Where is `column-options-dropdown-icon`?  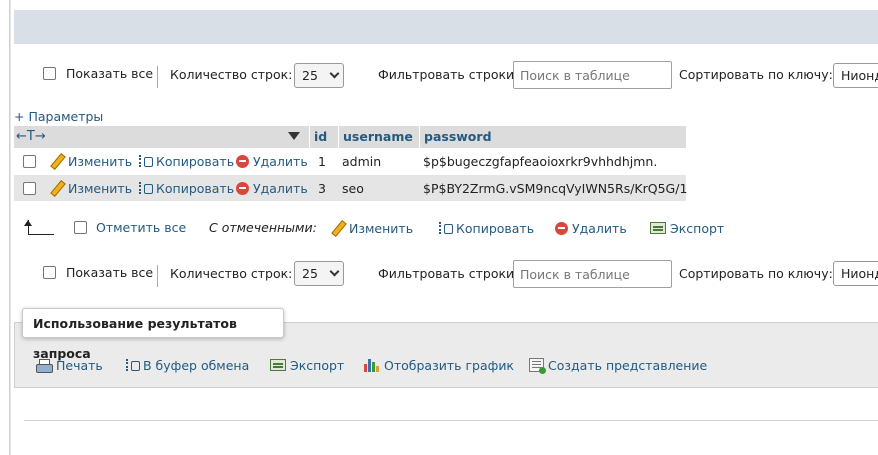 column-options-dropdown-icon is located at coordinates (294, 136).